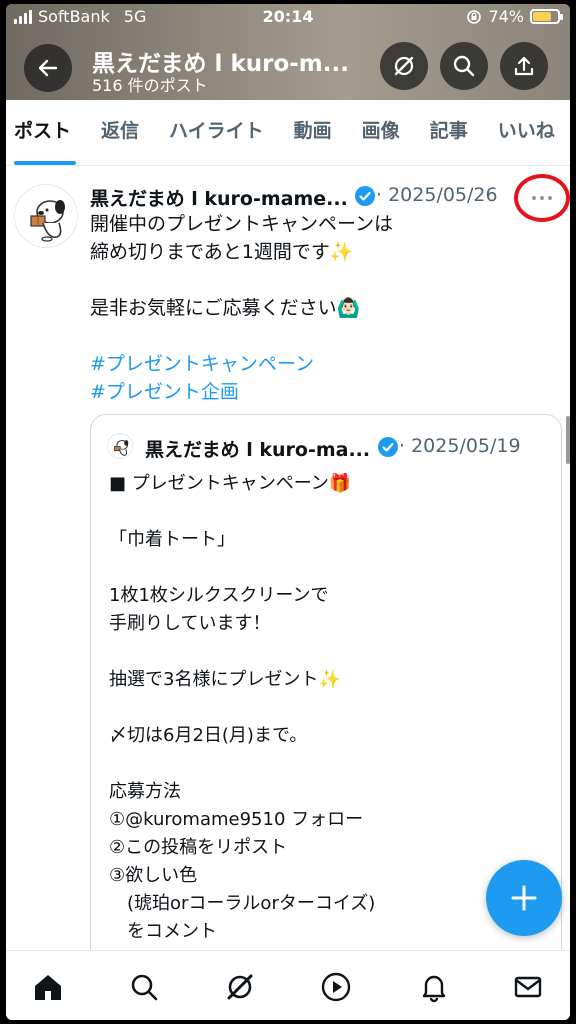  I want to click on tab-videos: 動画, so click(313, 132).